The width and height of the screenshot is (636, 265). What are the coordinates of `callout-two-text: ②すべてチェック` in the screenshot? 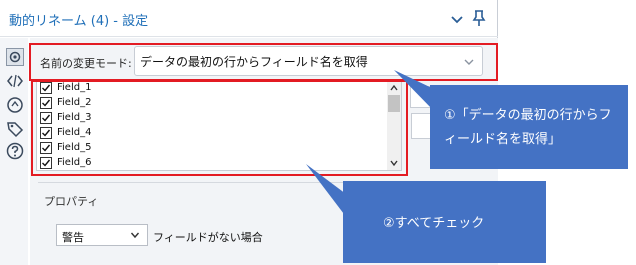 It's located at (434, 223).